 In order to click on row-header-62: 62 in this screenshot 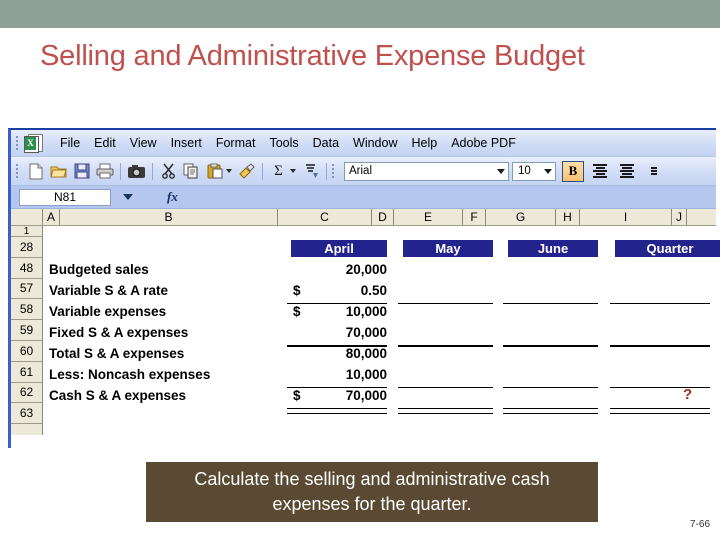, I will do `click(26, 393)`.